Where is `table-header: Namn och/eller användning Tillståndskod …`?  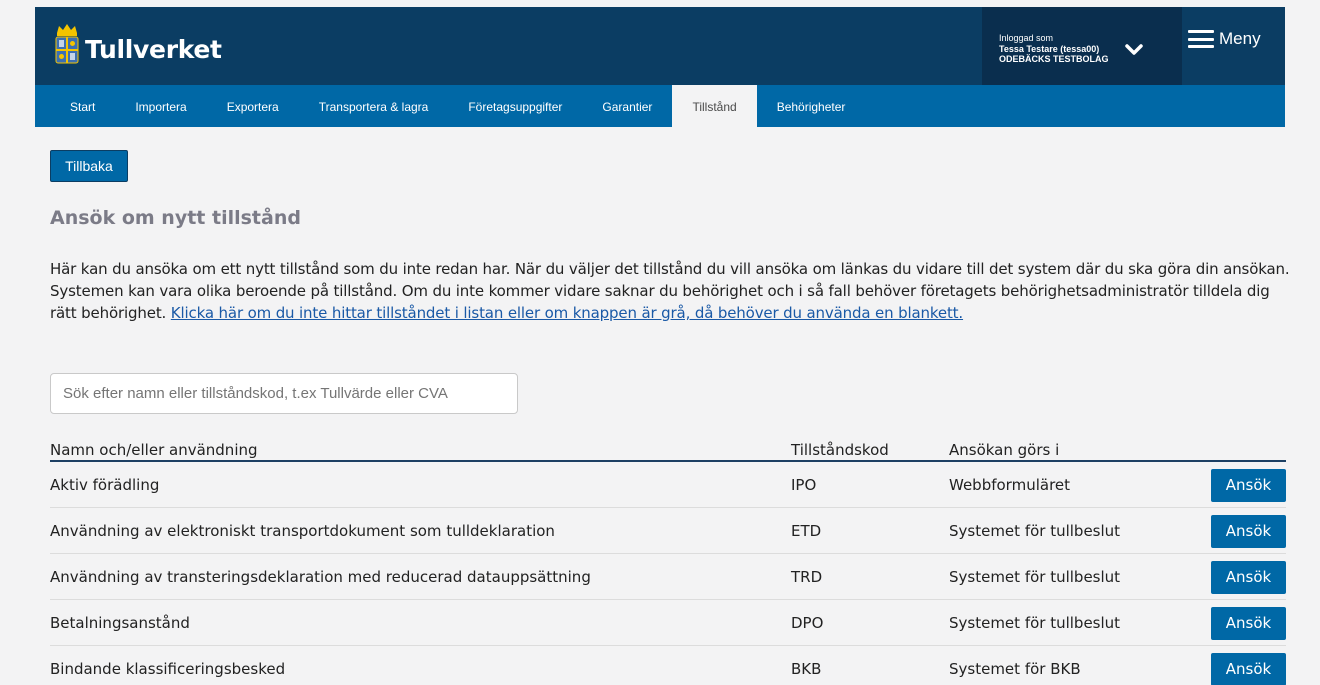 table-header: Namn och/eller användning Tillståndskod … is located at coordinates (668, 451).